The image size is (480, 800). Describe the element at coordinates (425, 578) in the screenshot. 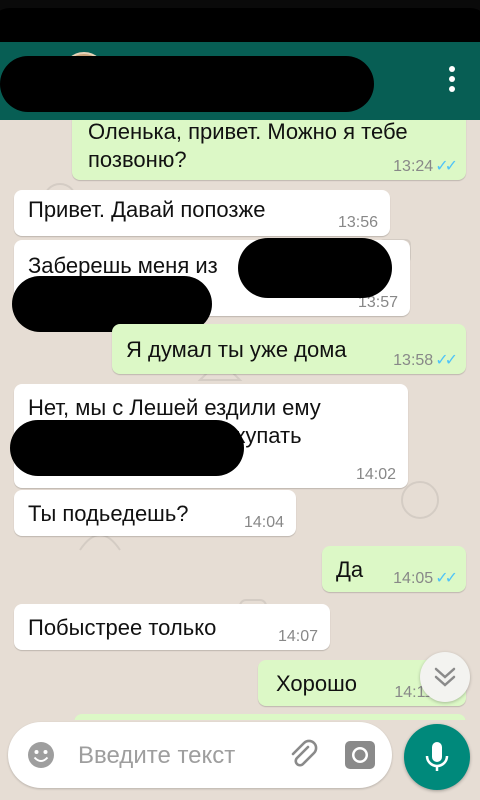

I see `message-time: 14:05 ✓✓` at that location.